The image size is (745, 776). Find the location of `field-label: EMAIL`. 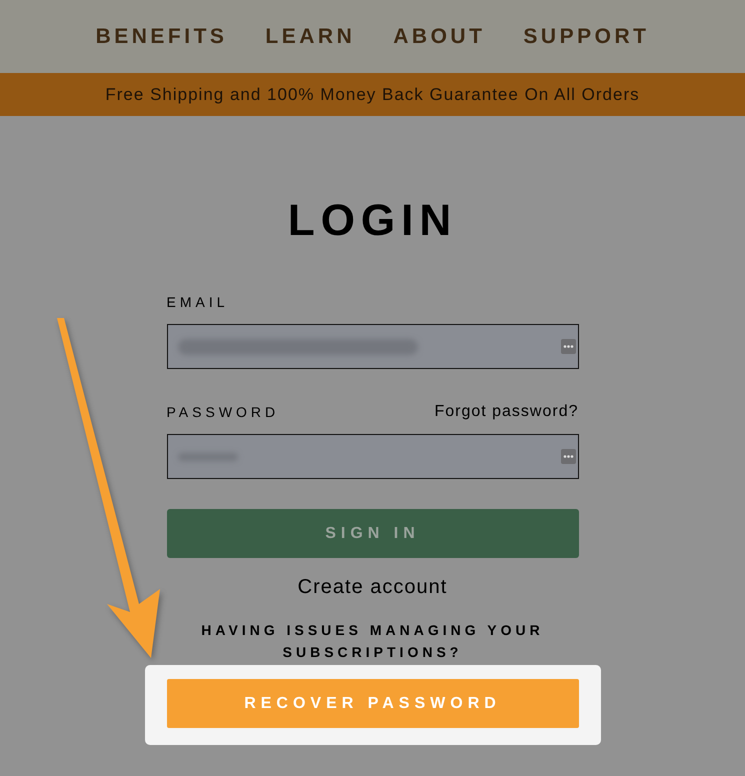

field-label: EMAIL is located at coordinates (197, 302).